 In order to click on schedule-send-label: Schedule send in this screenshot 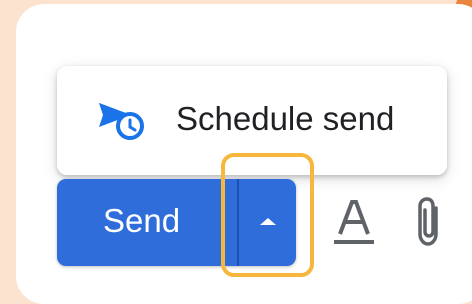, I will do `click(285, 118)`.